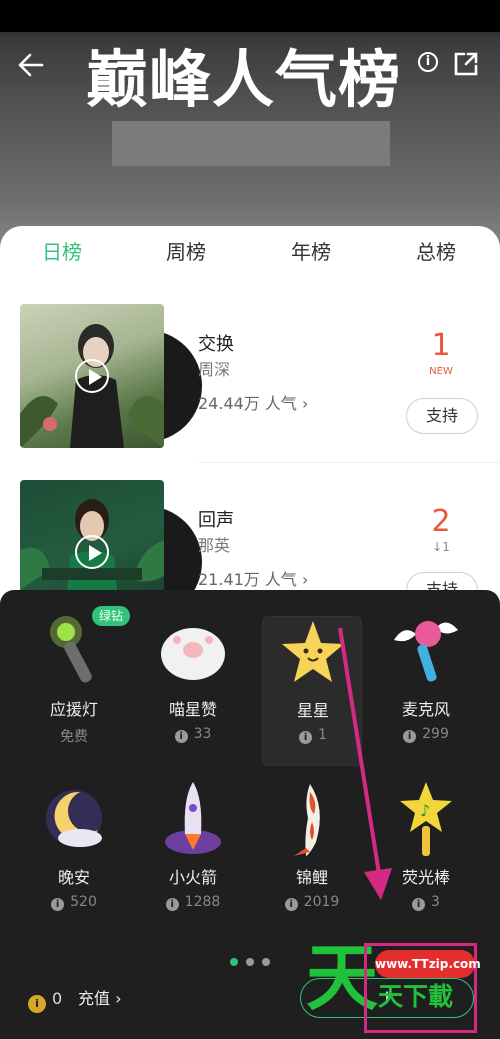 Image resolution: width=500 pixels, height=1039 pixels. Describe the element at coordinates (426, 651) in the screenshot. I see `microphone-icon` at that location.